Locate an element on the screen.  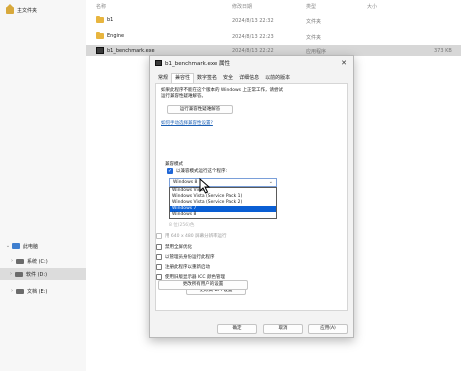
compat-mode-select: Windows 8 ⌄ is located at coordinates (223, 182).